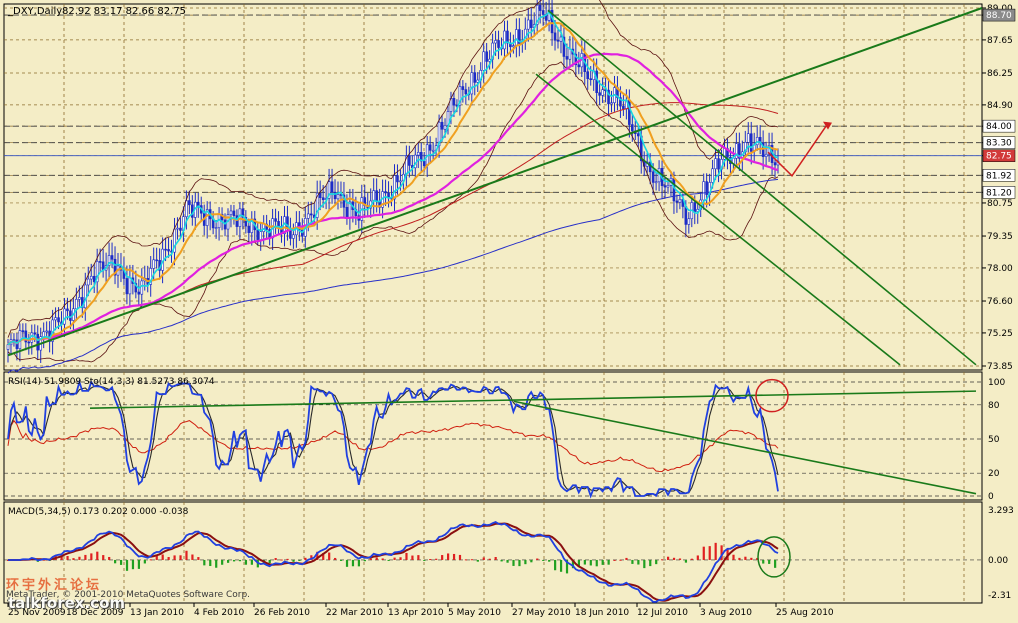 This screenshot has height=623, width=1018. Describe the element at coordinates (1000, 367) in the screenshot. I see `price-tick-15: 73.85` at that location.